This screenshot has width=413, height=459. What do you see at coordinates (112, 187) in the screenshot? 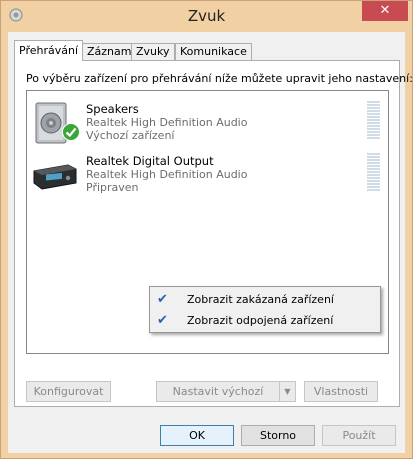
I see `device-status: Připraven` at bounding box center [112, 187].